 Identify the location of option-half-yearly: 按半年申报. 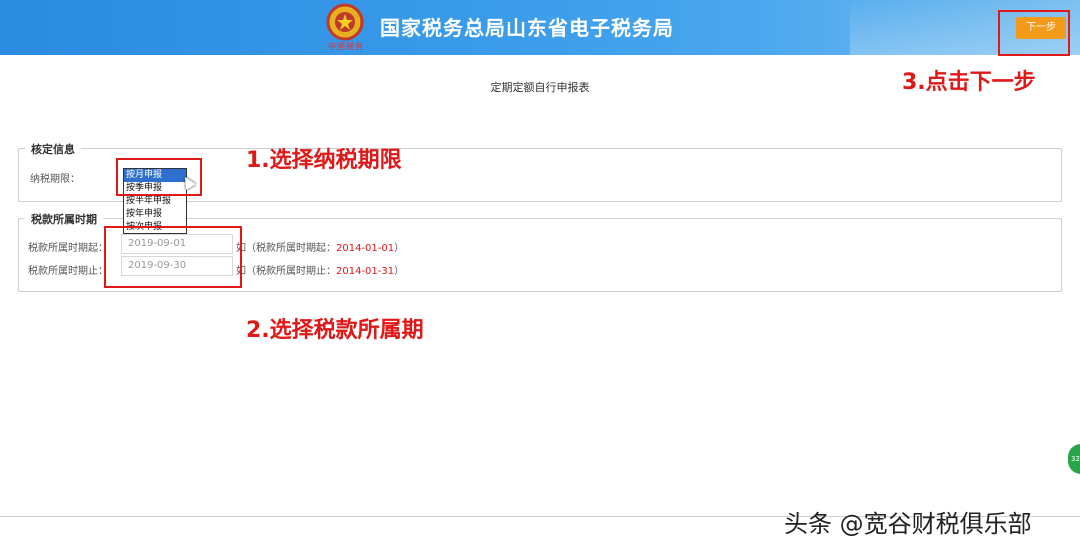
(155, 201).